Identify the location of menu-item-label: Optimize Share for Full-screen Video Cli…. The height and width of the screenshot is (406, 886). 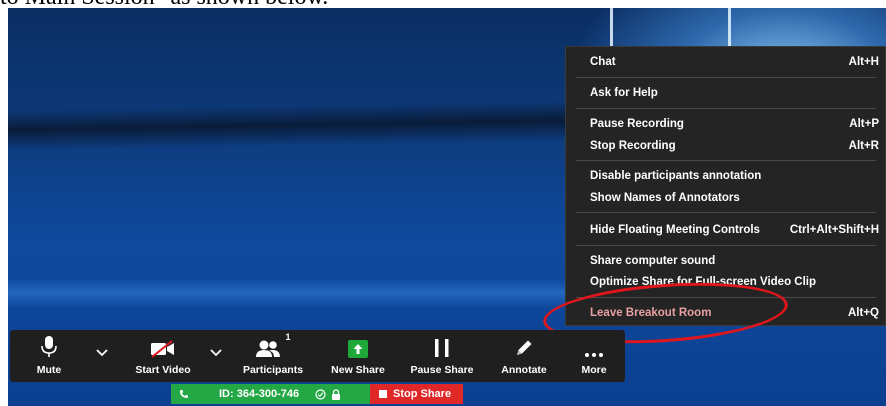
(703, 282).